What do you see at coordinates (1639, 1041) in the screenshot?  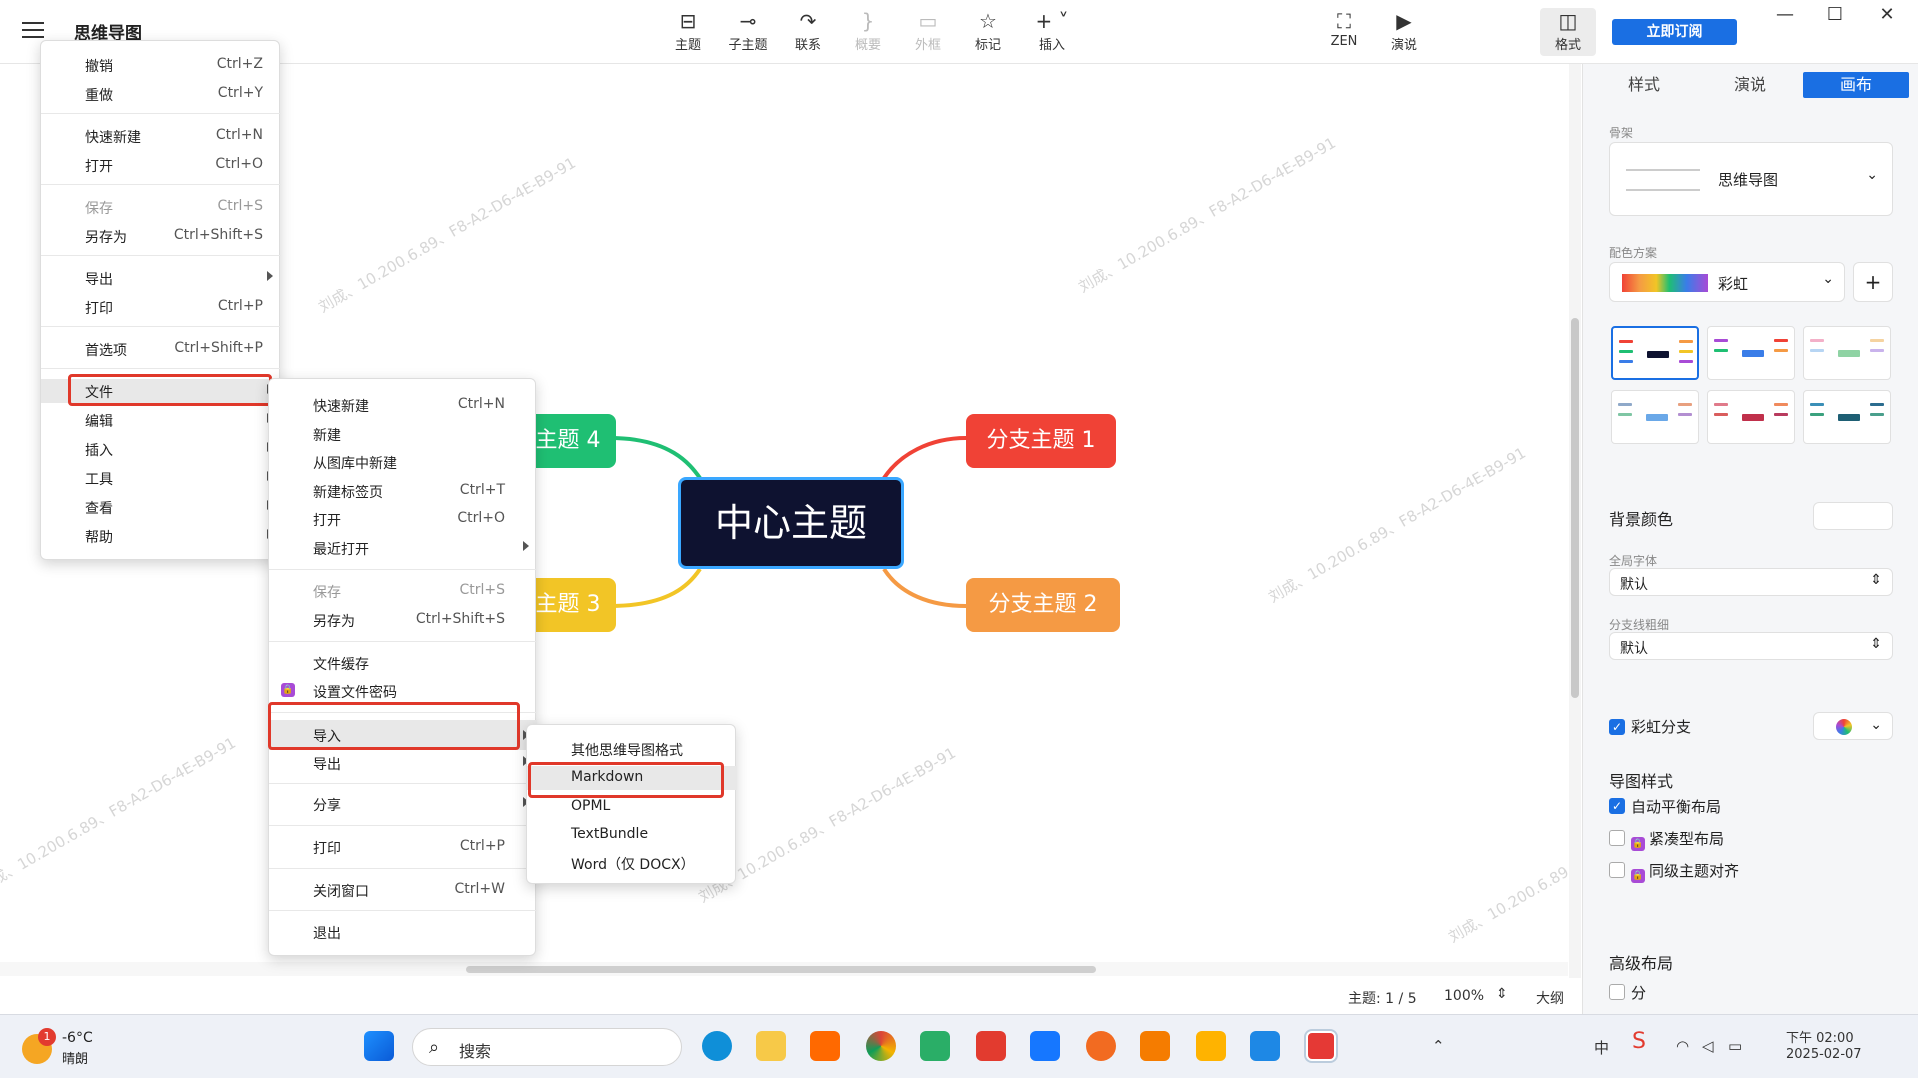 I see `sogou-ime-icon: S` at bounding box center [1639, 1041].